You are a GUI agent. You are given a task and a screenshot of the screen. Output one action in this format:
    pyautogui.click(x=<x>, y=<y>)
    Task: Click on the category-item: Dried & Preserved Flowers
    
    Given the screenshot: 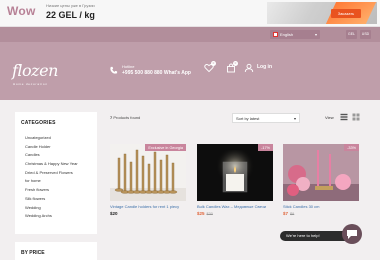 What is the action you would take?
    pyautogui.click(x=51, y=173)
    